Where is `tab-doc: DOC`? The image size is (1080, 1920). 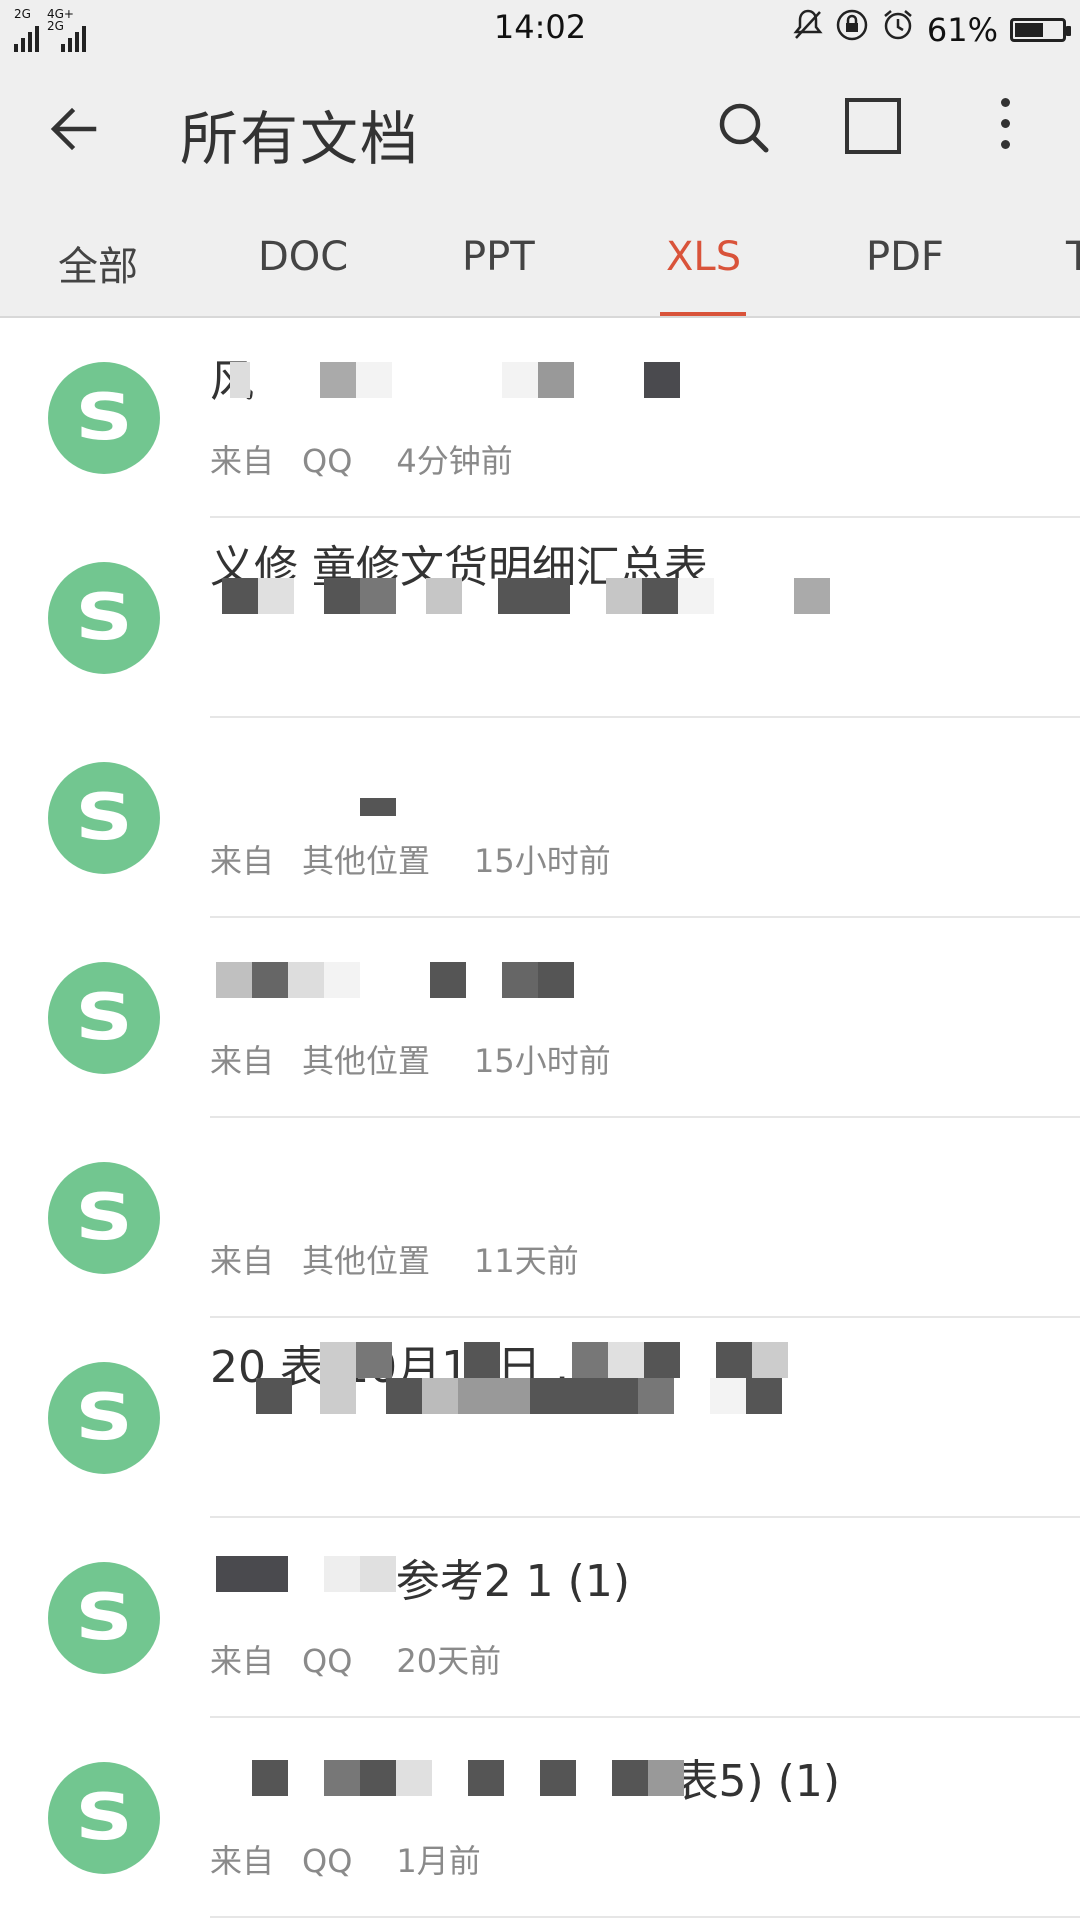
tab-doc: DOC is located at coordinates (303, 257).